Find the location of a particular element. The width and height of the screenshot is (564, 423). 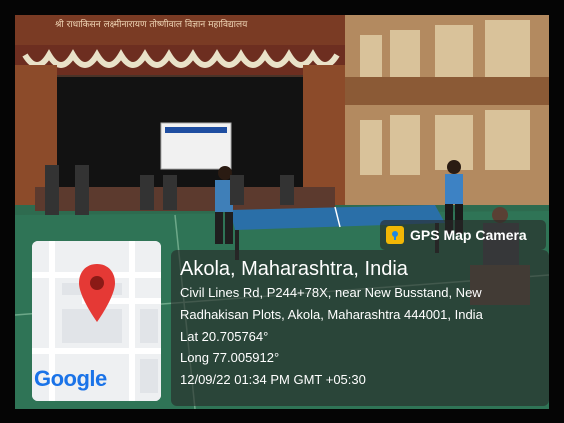

gps-map-camera-label: GPS Map Camera is located at coordinates (468, 235).